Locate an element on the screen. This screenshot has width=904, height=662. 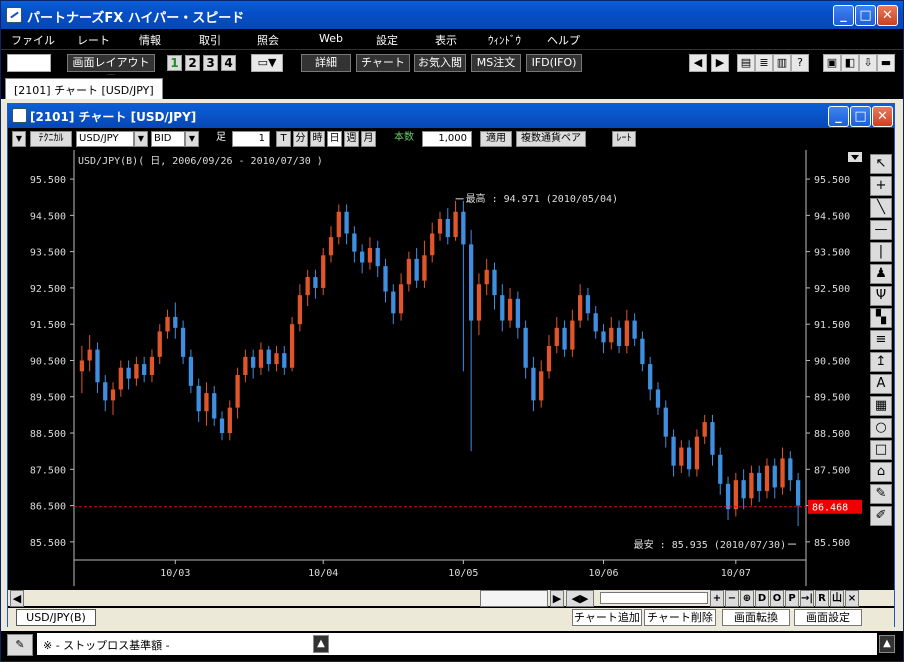
next-icon: ▶ is located at coordinates (720, 63).